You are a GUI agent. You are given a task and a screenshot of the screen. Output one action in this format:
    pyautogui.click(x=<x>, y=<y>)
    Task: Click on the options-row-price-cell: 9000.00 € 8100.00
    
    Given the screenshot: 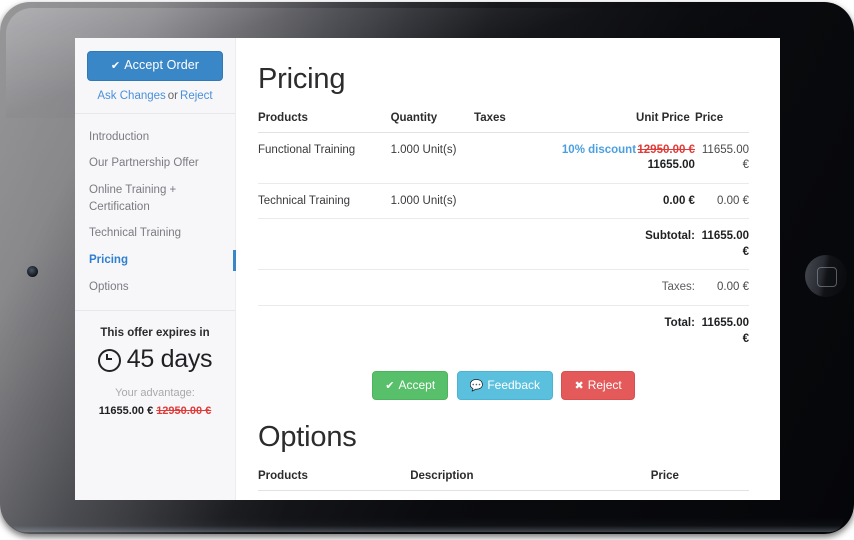 What is the action you would take?
    pyautogui.click(x=685, y=495)
    